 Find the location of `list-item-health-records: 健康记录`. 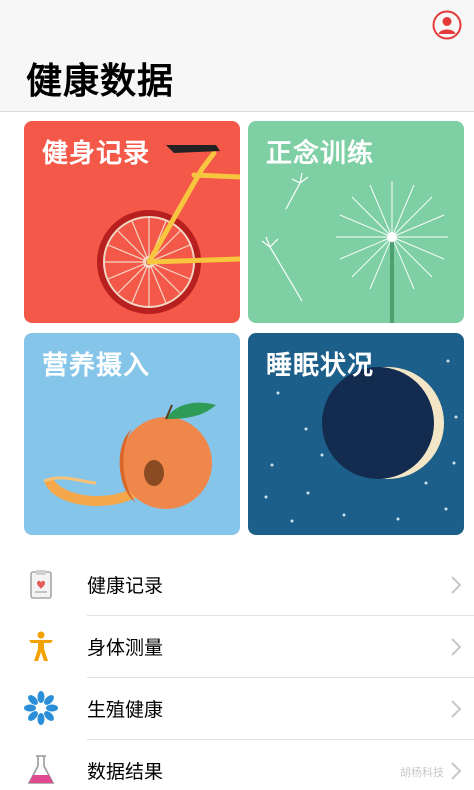

list-item-health-records: 健康记录 is located at coordinates (237, 585).